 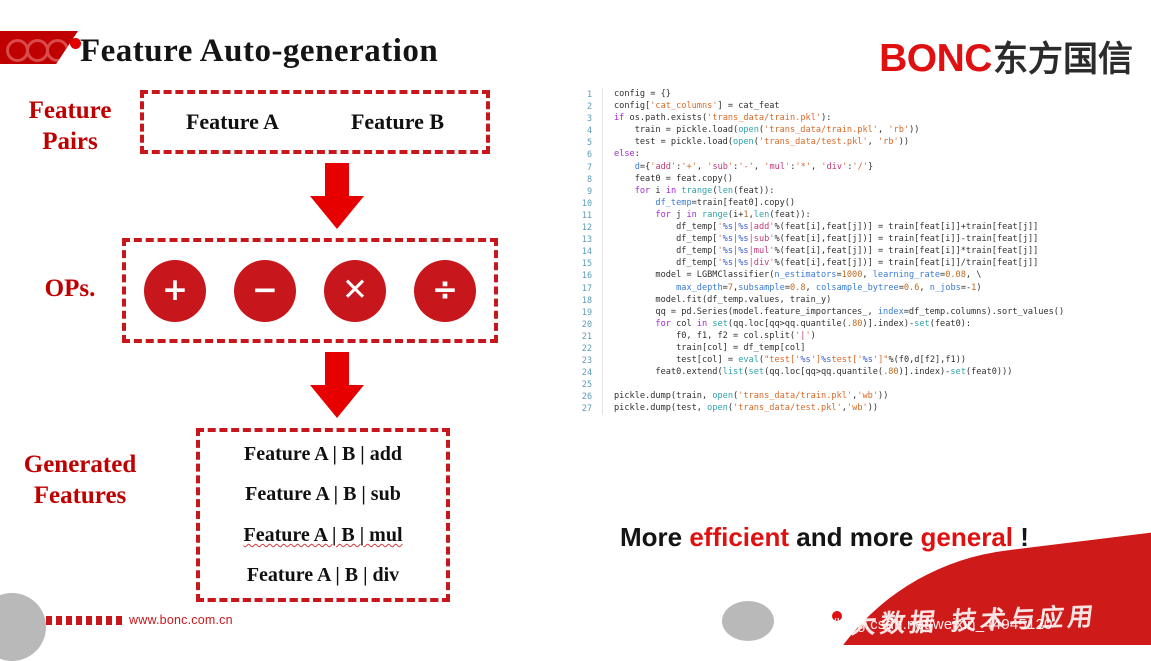 I want to click on code-line-number: 9, so click(x=589, y=190).